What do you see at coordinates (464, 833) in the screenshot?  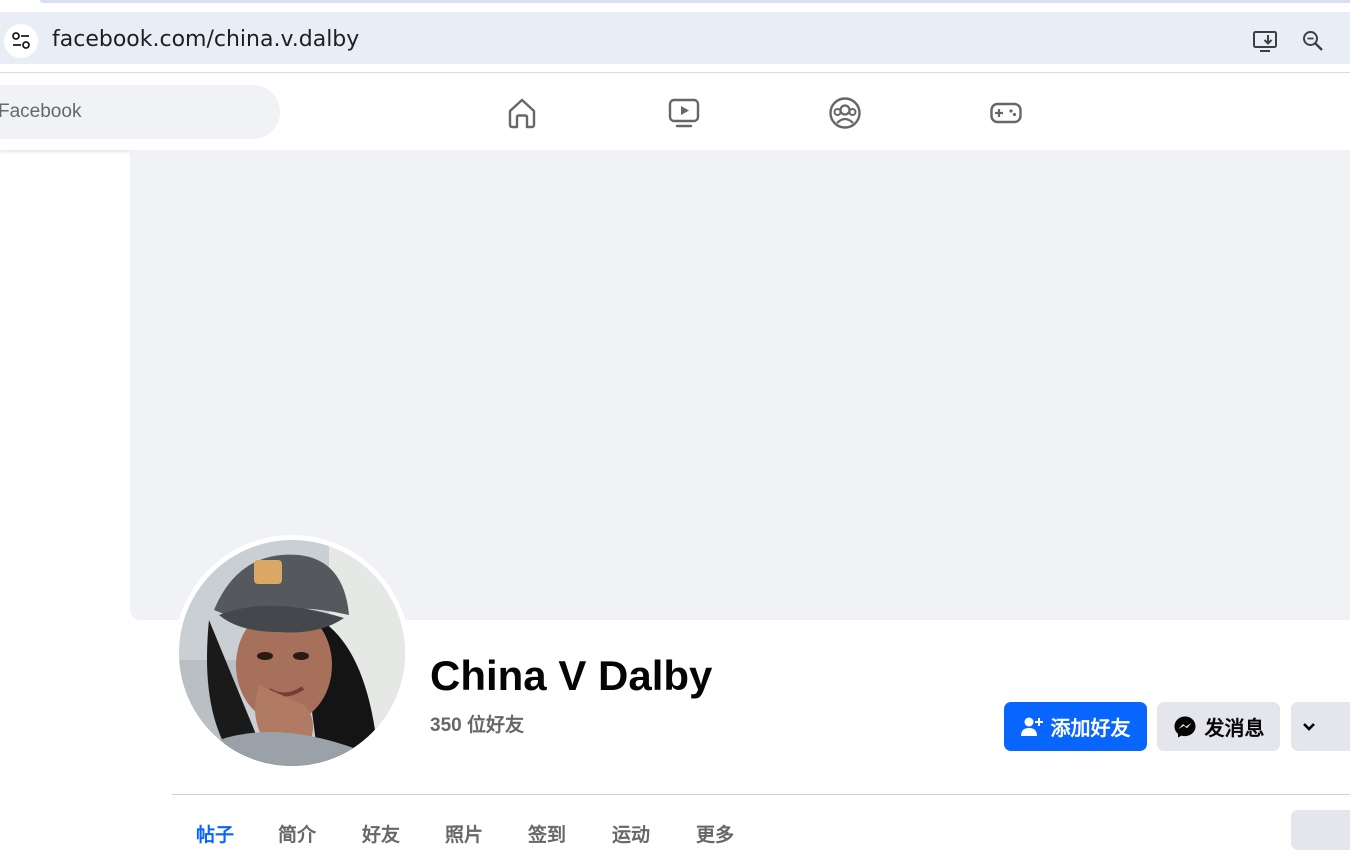 I see `tab-photos: 照片` at bounding box center [464, 833].